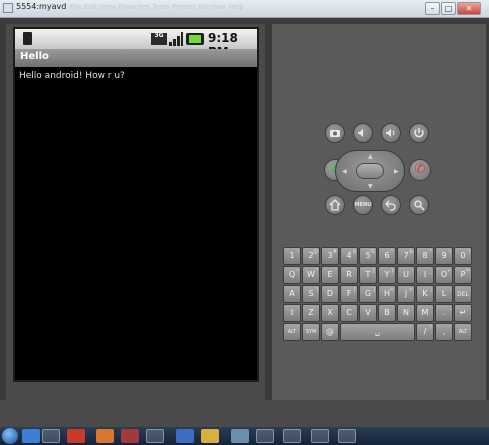  I want to click on back-button, so click(391, 205).